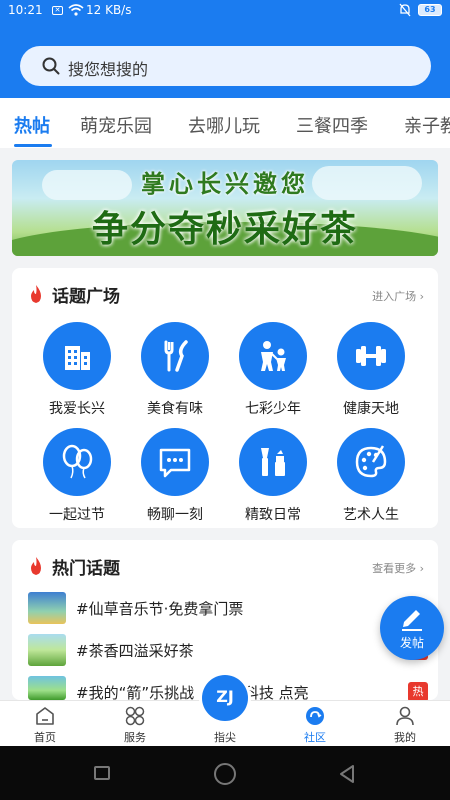 The height and width of the screenshot is (800, 450). What do you see at coordinates (45, 716) in the screenshot?
I see `home-icon` at bounding box center [45, 716].